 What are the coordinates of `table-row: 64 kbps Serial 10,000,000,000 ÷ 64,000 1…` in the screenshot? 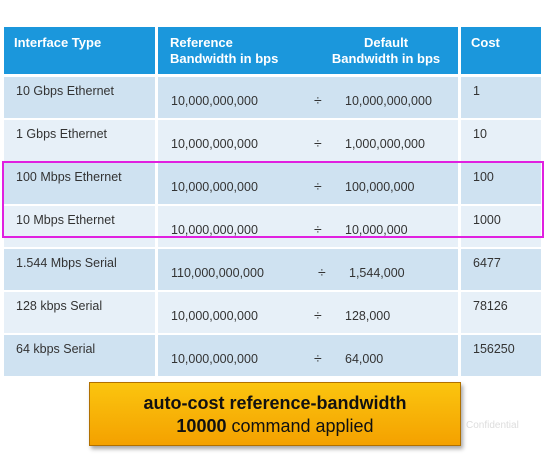 It's located at (272, 355).